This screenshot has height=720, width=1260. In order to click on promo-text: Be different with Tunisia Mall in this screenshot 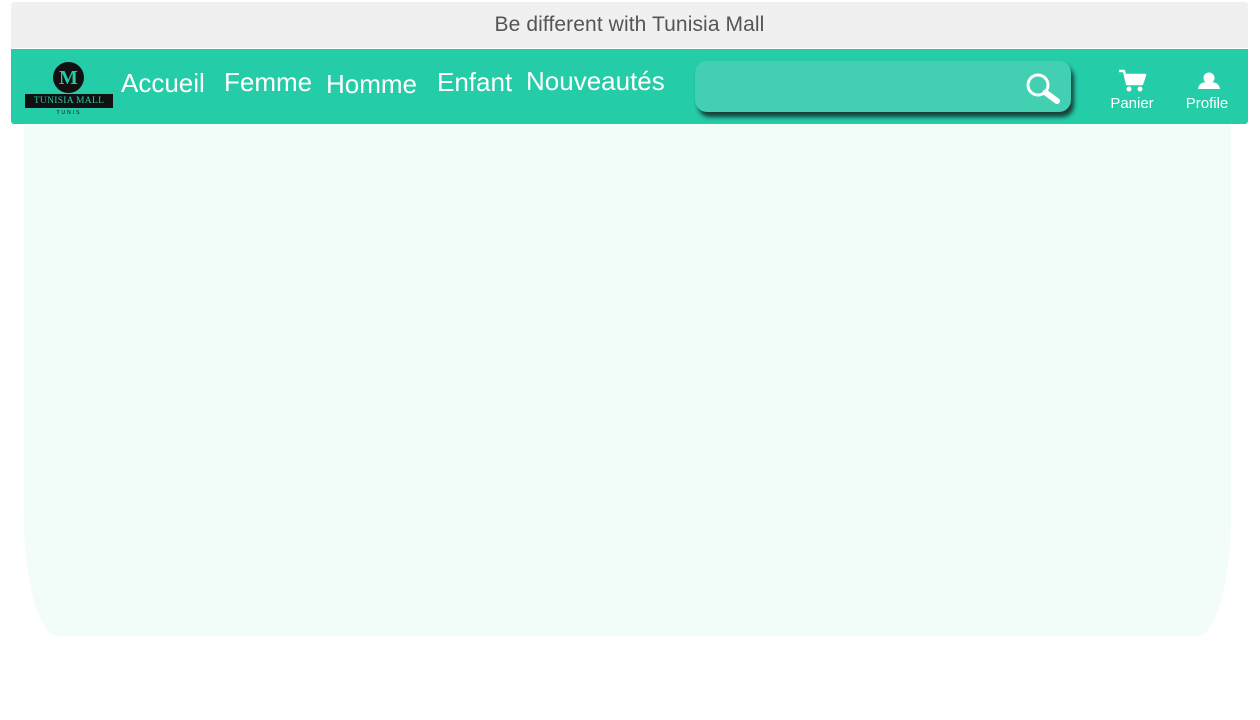, I will do `click(629, 24)`.